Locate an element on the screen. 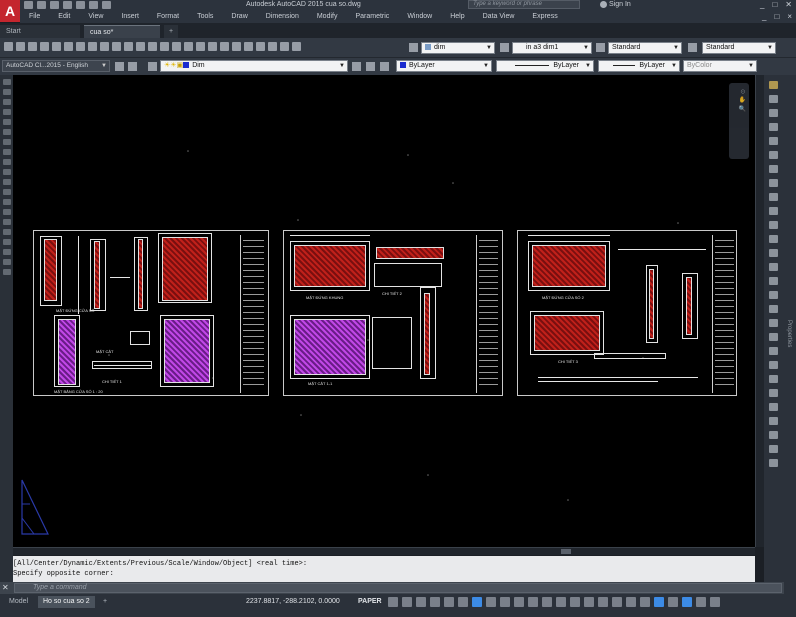 The image size is (796, 617). ungroup-icon is located at coordinates (773, 337).